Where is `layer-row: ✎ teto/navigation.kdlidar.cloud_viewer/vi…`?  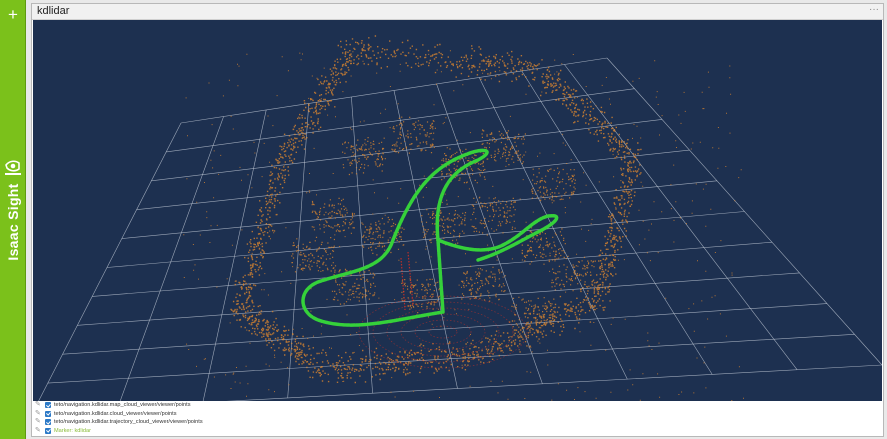 layer-row: ✎ teto/navigation.kdlidar.cloud_viewer/vi… is located at coordinates (457, 414).